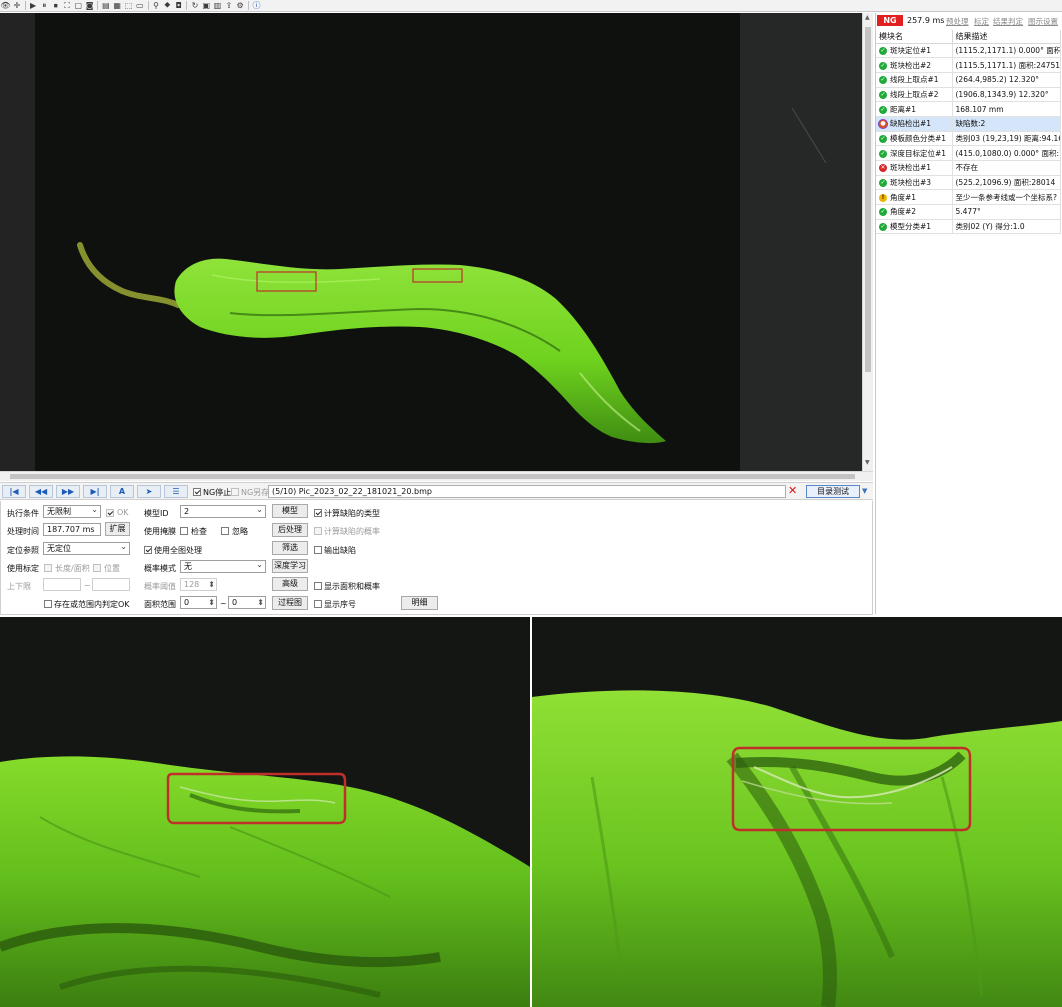 The width and height of the screenshot is (1062, 1007). What do you see at coordinates (290, 530) in the screenshot?
I see `postprocess-button: 后处理` at bounding box center [290, 530].